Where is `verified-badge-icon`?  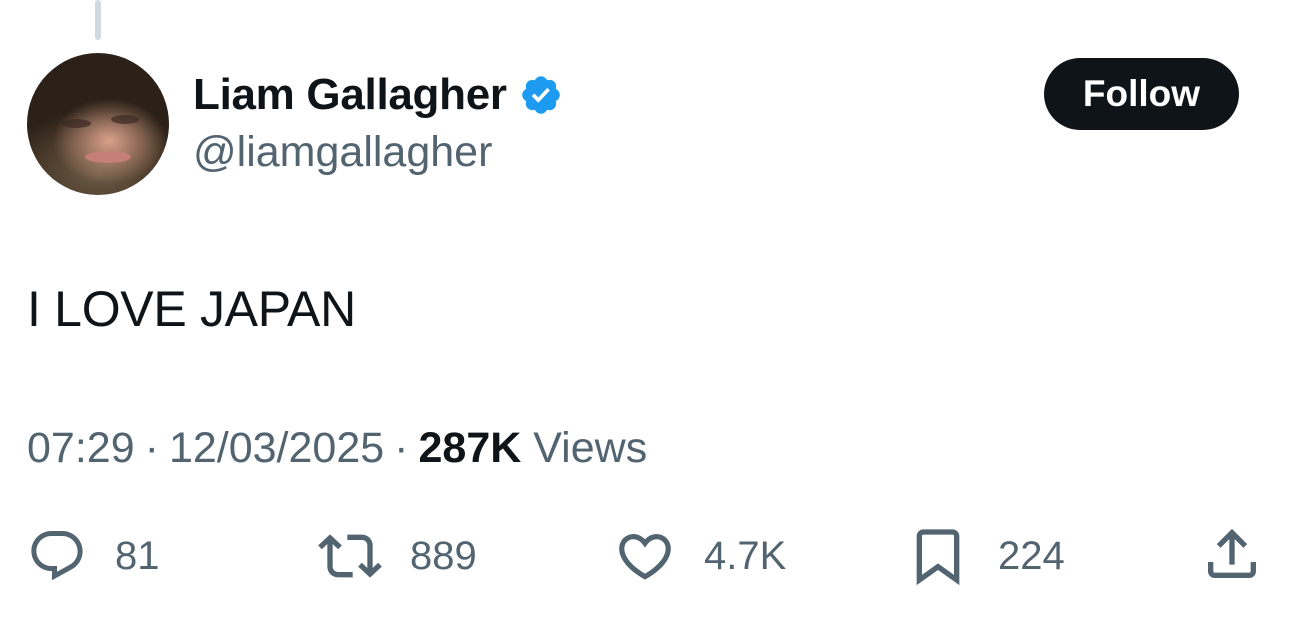 verified-badge-icon is located at coordinates (540, 95).